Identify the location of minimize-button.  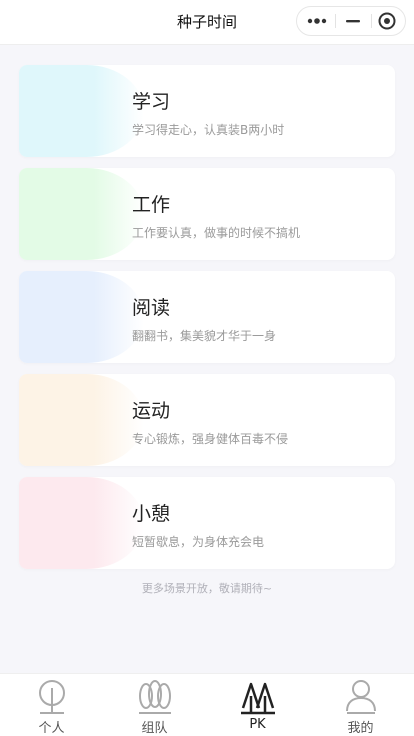
(353, 21).